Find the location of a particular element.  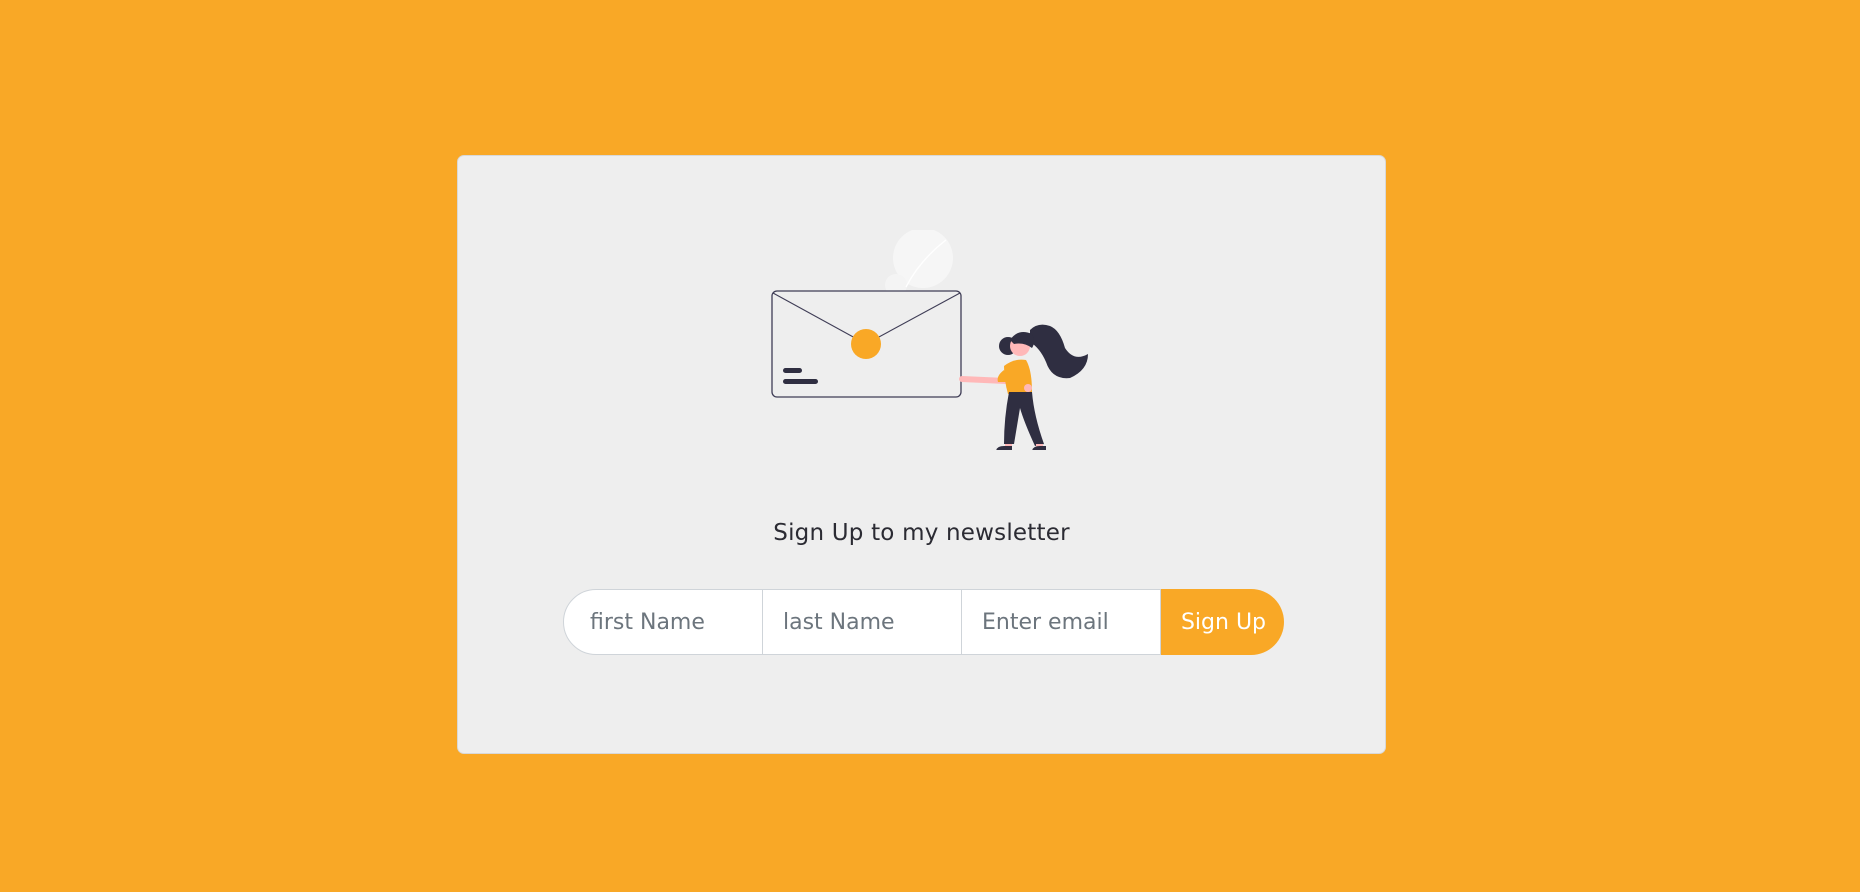

last-name-input is located at coordinates (862, 622).